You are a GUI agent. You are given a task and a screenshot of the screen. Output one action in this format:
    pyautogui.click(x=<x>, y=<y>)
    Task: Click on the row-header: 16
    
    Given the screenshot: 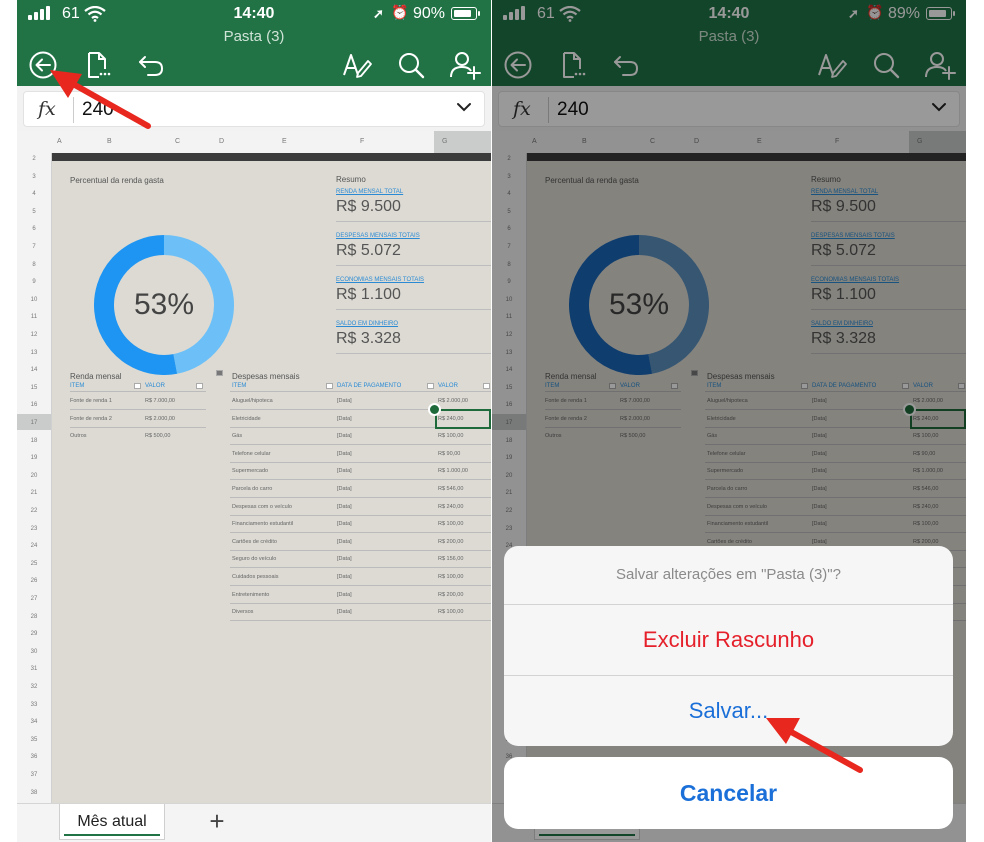 What is the action you would take?
    pyautogui.click(x=34, y=405)
    